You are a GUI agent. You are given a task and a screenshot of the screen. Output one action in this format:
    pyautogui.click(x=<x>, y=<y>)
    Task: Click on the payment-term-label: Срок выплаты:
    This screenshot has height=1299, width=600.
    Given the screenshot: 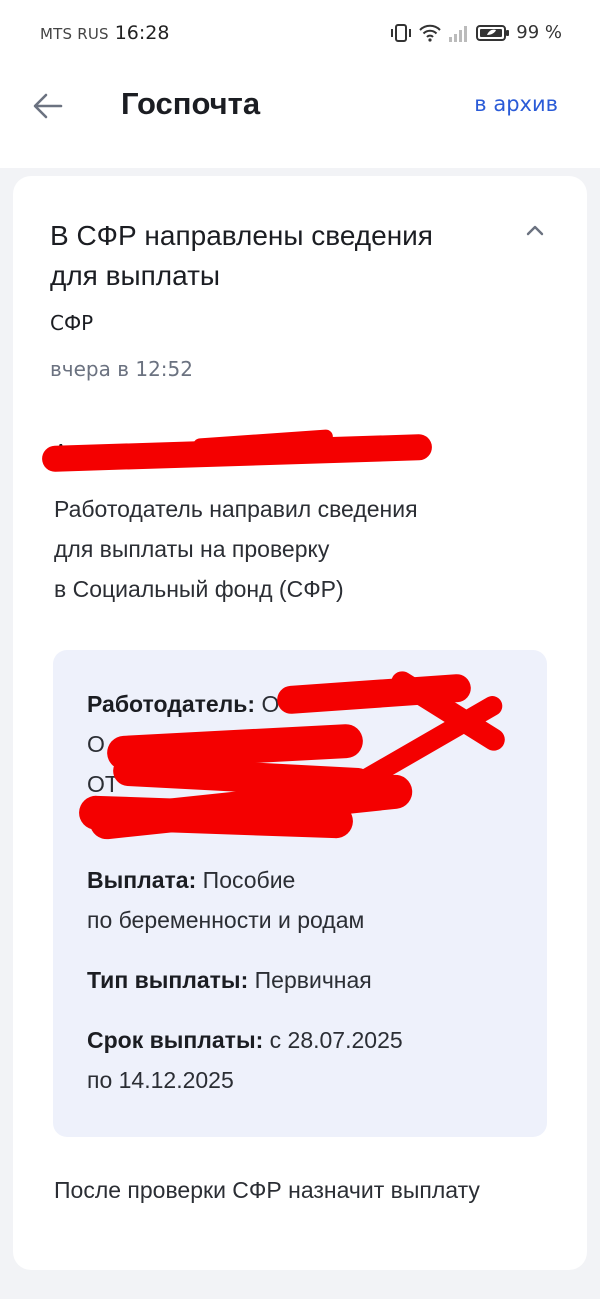 What is the action you would take?
    pyautogui.click(x=175, y=1040)
    